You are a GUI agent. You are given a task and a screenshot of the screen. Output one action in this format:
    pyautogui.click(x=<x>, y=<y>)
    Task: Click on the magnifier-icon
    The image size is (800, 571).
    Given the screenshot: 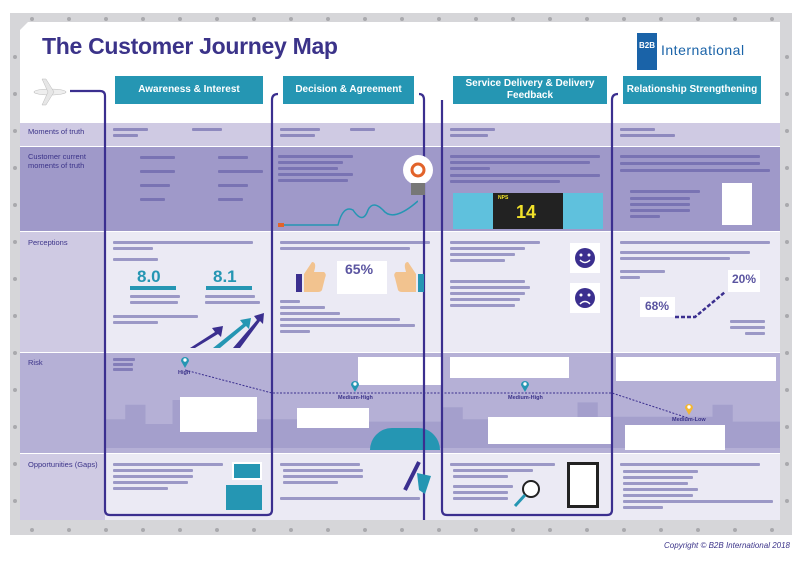 What is the action you would take?
    pyautogui.click(x=526, y=494)
    